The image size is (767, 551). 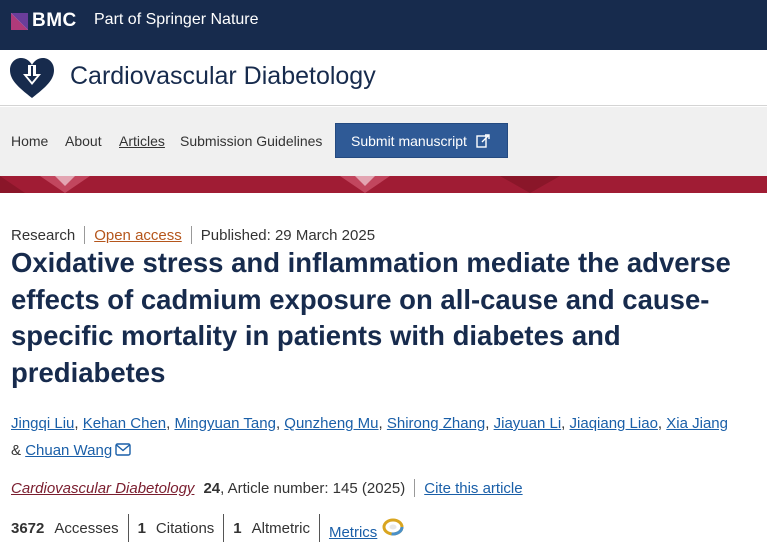 I want to click on submit-manuscript-label: Submit manuscript, so click(x=409, y=140).